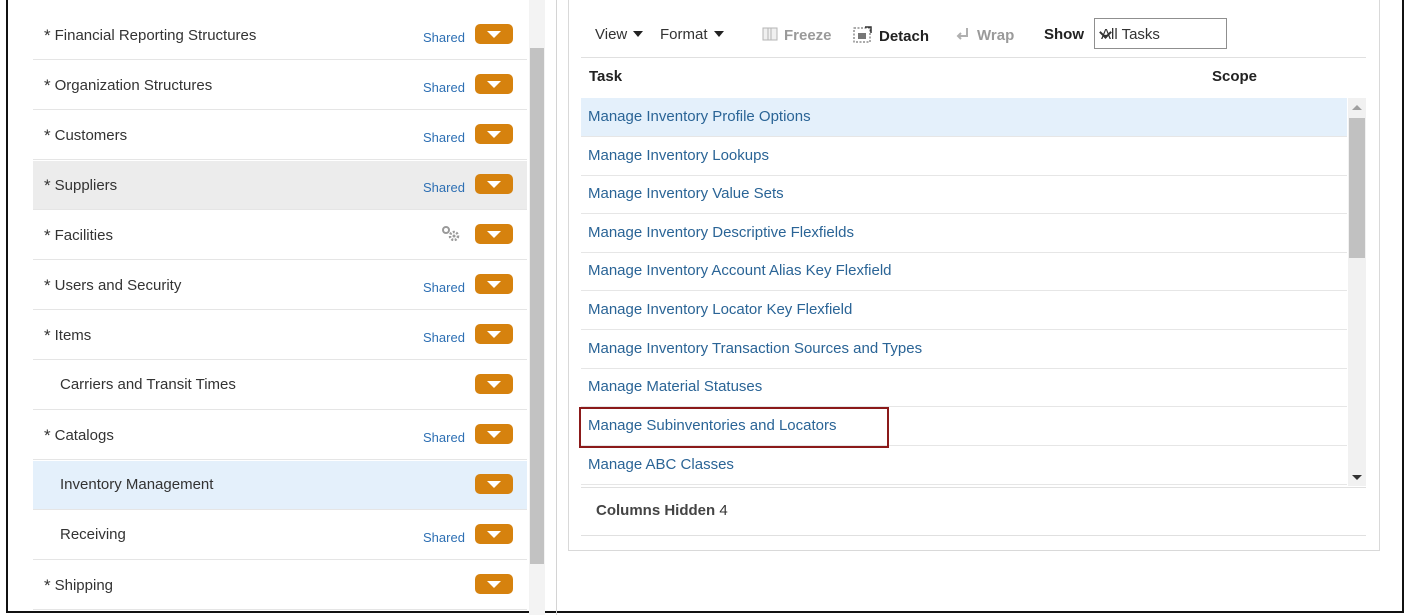 This screenshot has width=1407, height=615. Describe the element at coordinates (720, 309) in the screenshot. I see `task-link: Manage Inventory Locator Key Flexfield` at that location.